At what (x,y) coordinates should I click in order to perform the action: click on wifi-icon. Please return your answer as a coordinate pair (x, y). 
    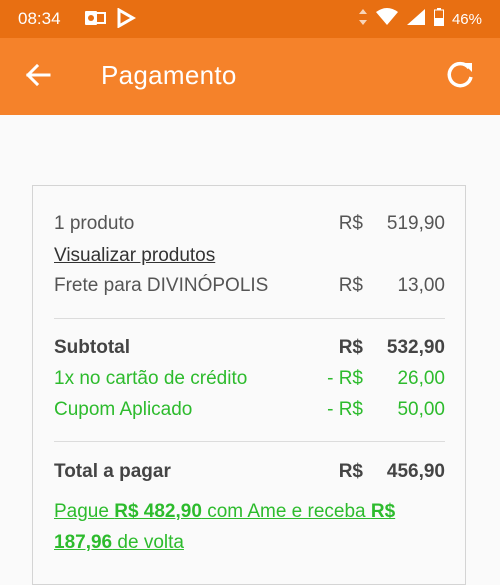
    Looking at the image, I should click on (386, 19).